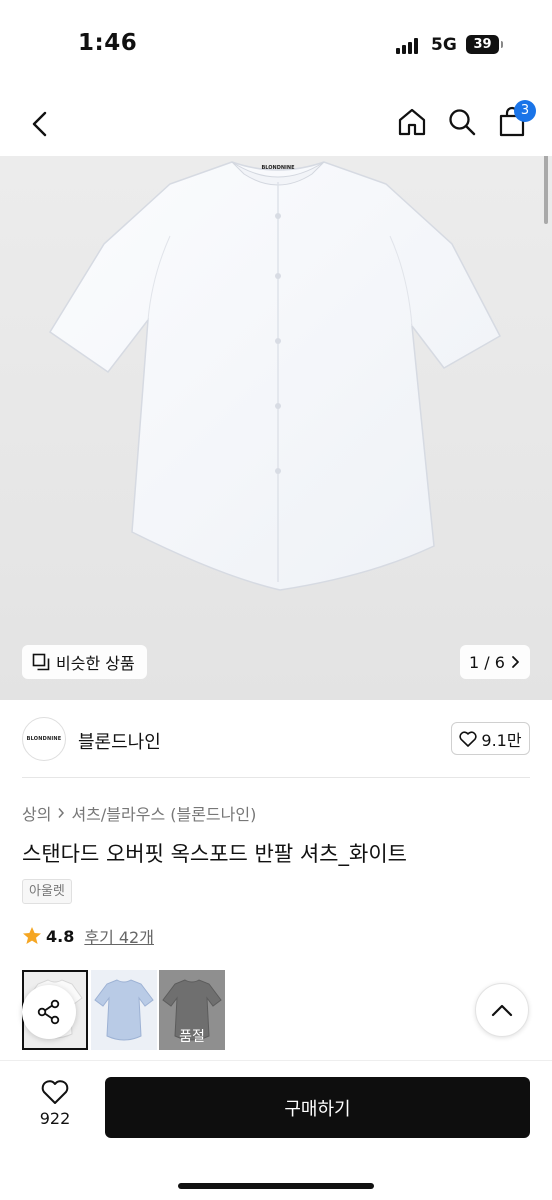  I want to click on cart-count-badge: 3, so click(525, 111).